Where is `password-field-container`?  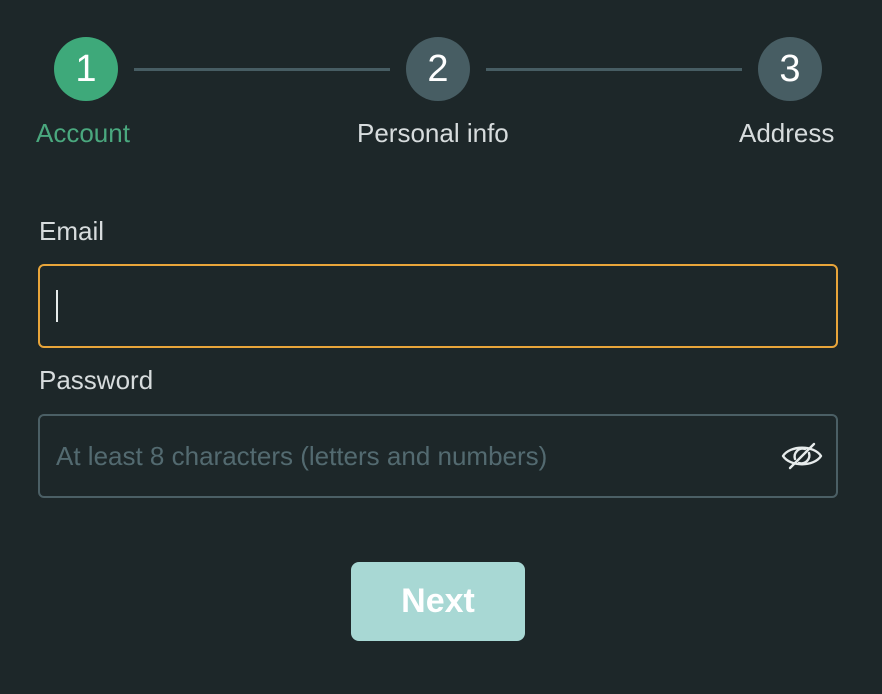 password-field-container is located at coordinates (438, 456).